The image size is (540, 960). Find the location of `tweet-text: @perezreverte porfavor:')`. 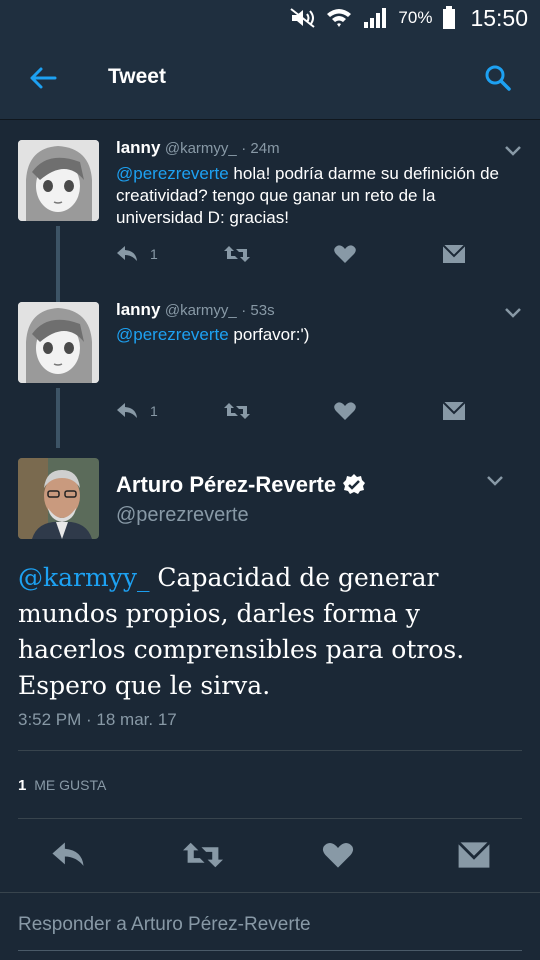

tweet-text: @perezreverte porfavor:') is located at coordinates (321, 335).